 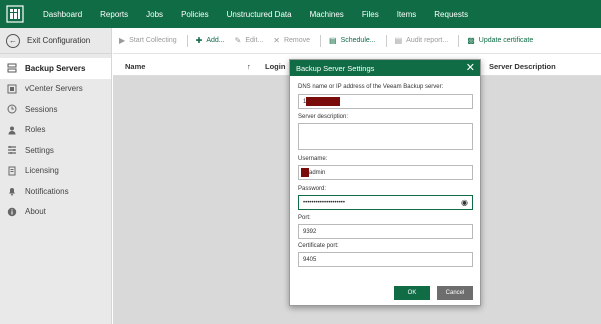 What do you see at coordinates (59, 40) in the screenshot?
I see `exit-configuration-label: Exit Configuration` at bounding box center [59, 40].